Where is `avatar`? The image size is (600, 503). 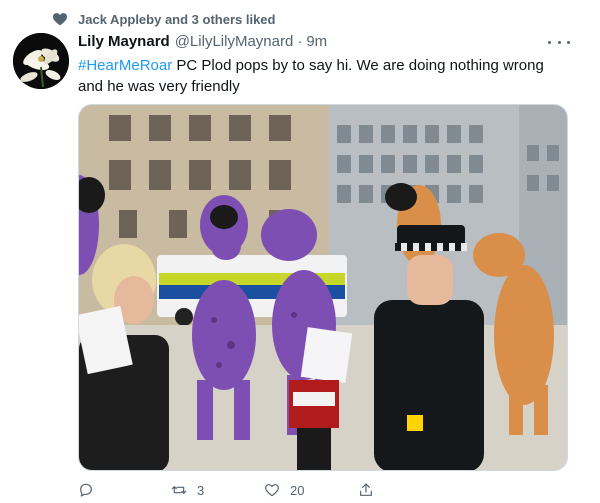
avatar is located at coordinates (41, 61).